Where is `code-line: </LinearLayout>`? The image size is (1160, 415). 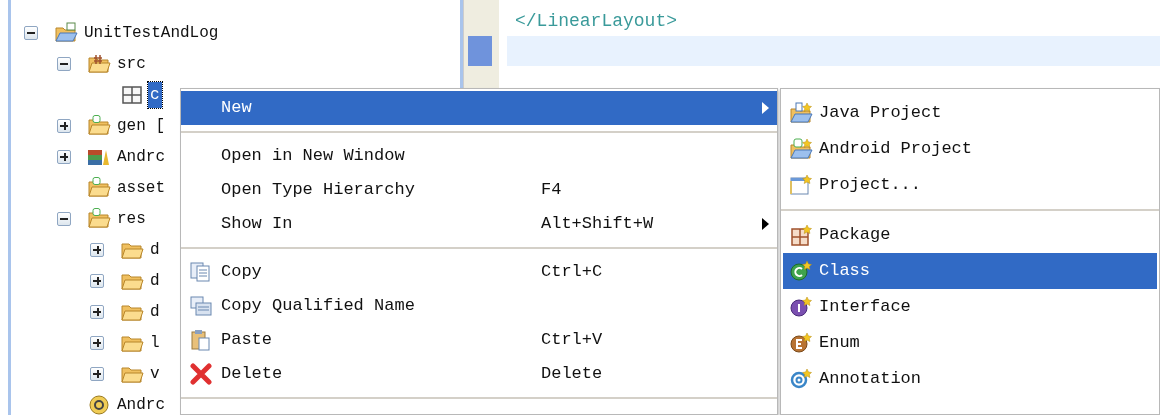
code-line: </LinearLayout> is located at coordinates (596, 21).